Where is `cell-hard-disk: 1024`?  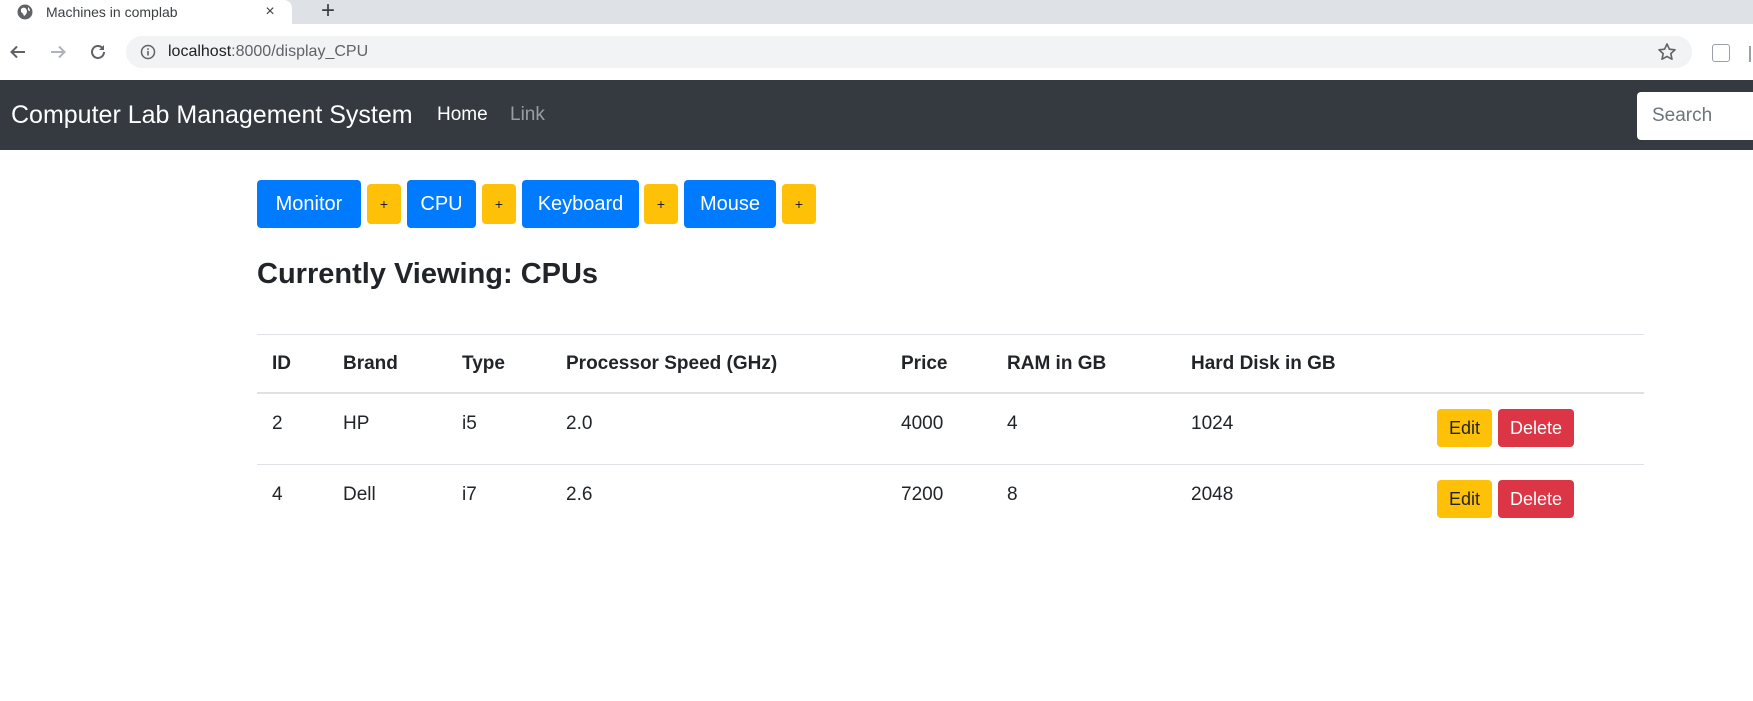 cell-hard-disk: 1024 is located at coordinates (1212, 423).